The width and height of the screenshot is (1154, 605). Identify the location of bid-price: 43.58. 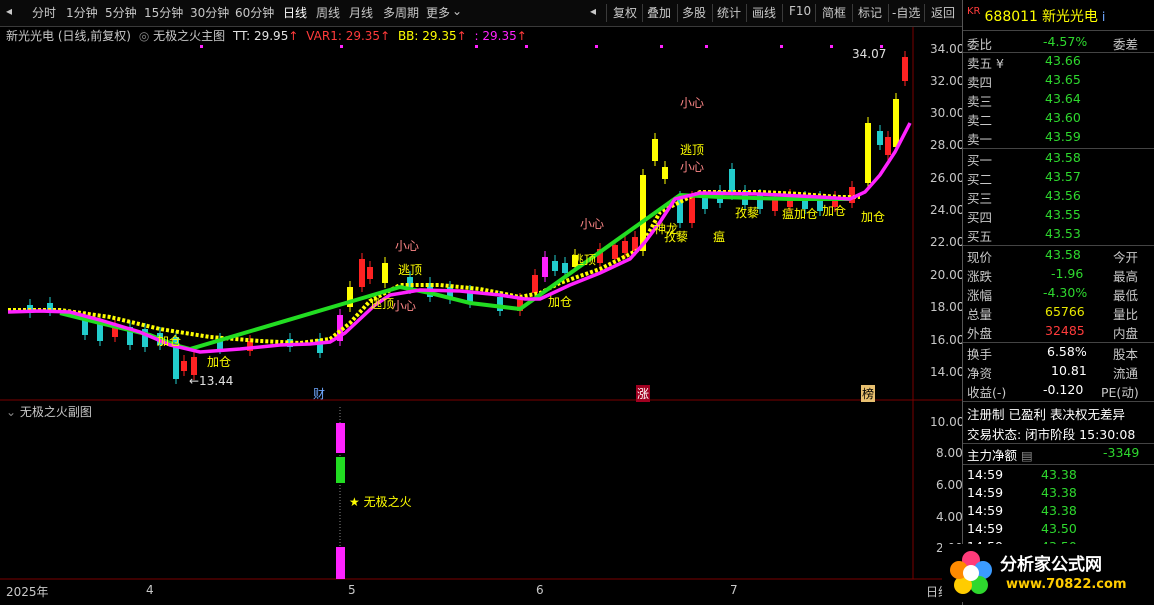
(1063, 157).